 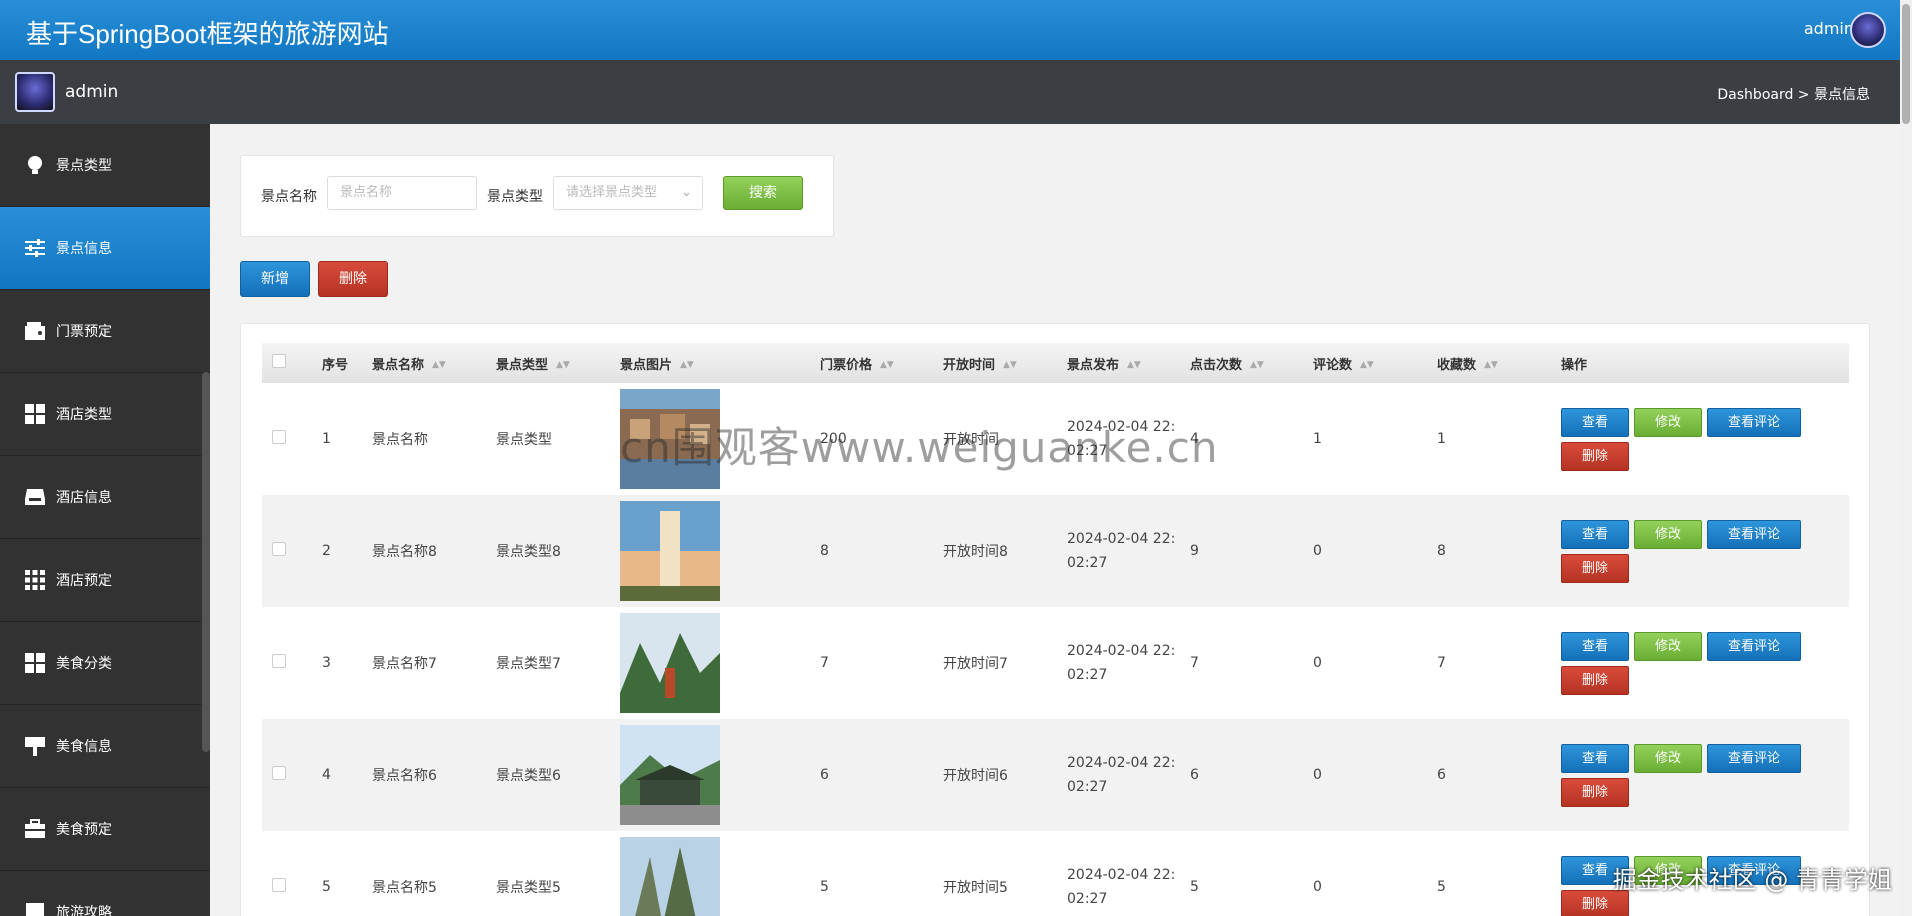 I want to click on select-all-checkbox, so click(x=279, y=361).